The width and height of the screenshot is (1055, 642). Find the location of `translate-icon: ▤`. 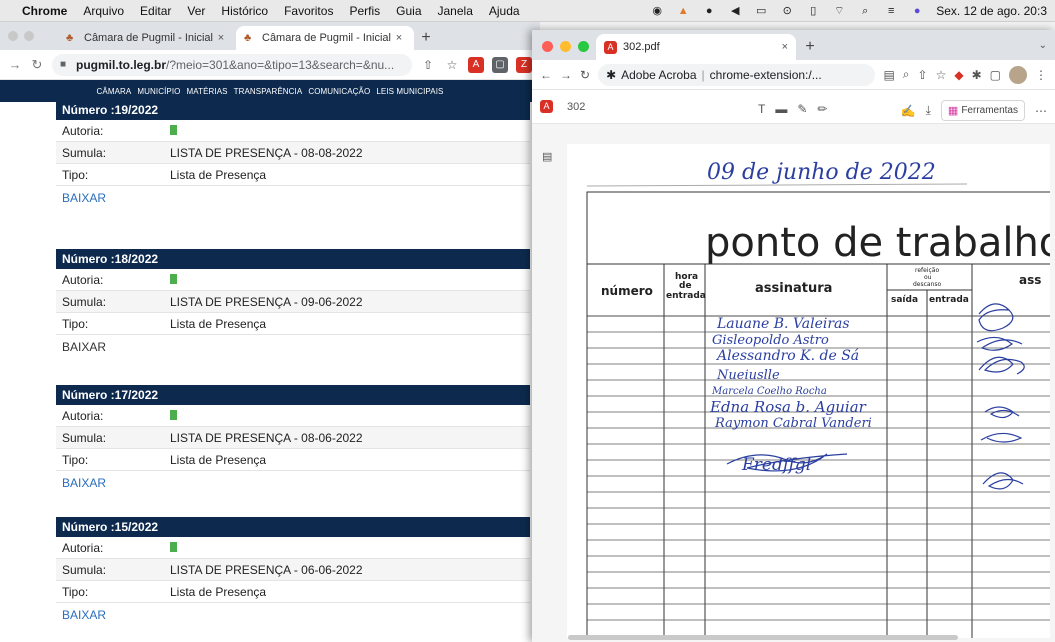

translate-icon: ▤ is located at coordinates (888, 75).